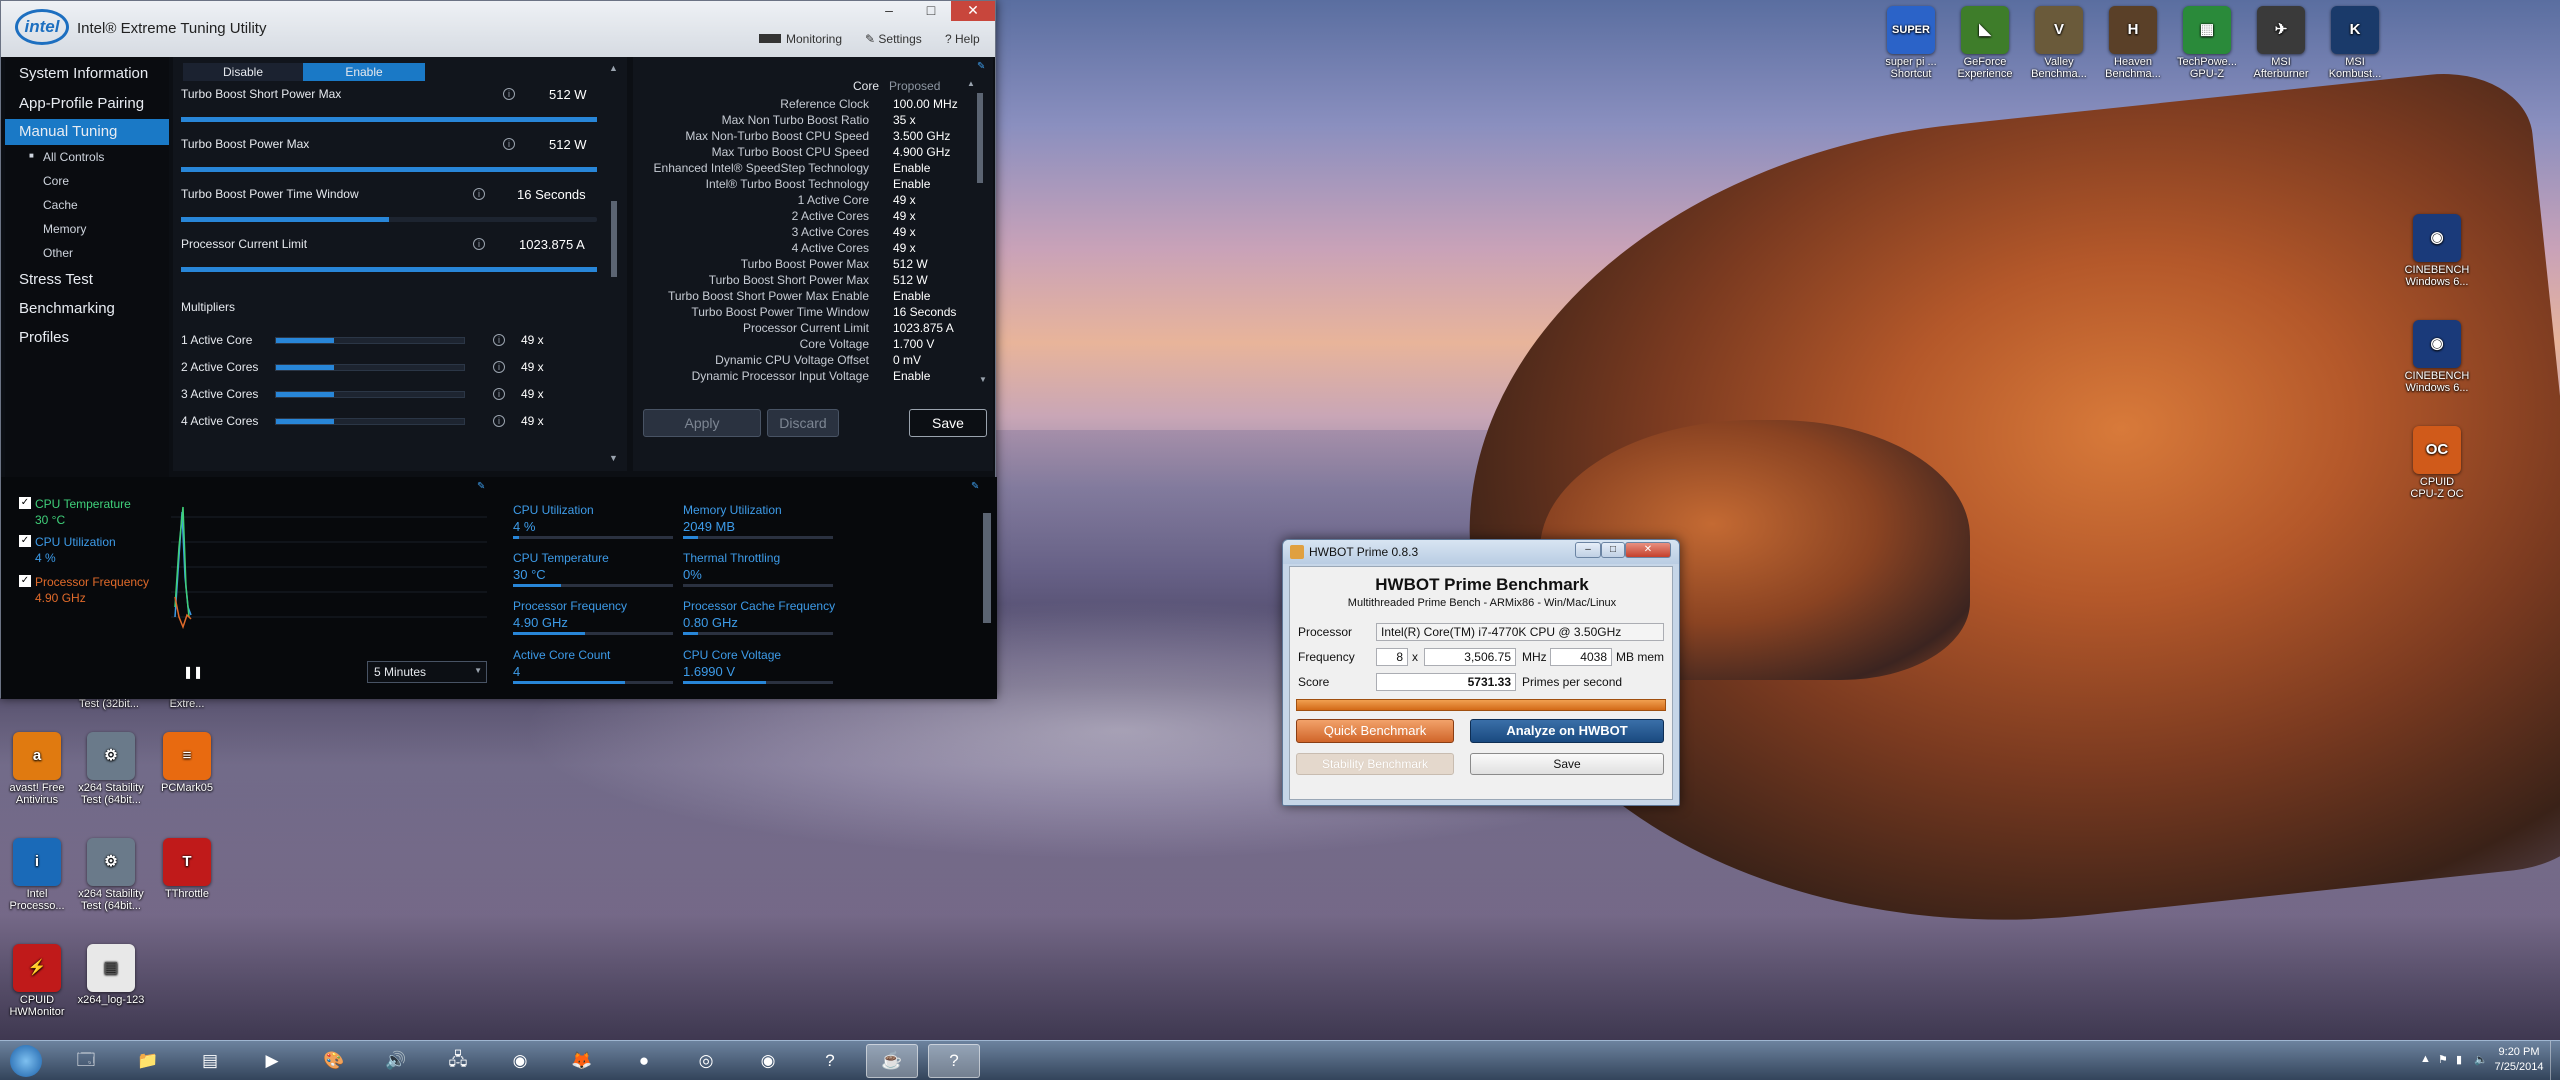 The image size is (2560, 1080). What do you see at coordinates (803, 423) in the screenshot?
I see `discard-button: Discard` at bounding box center [803, 423].